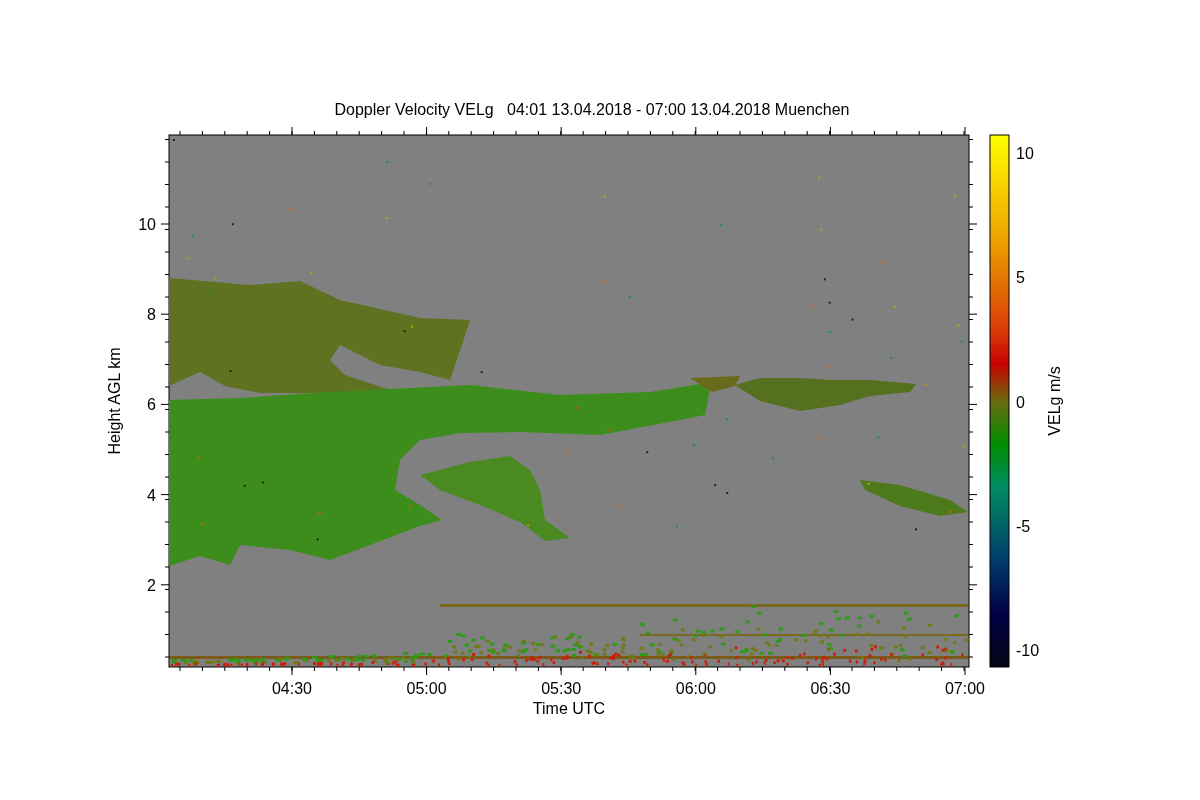 Image resolution: width=1200 pixels, height=800 pixels. What do you see at coordinates (569, 708) in the screenshot?
I see `x-axis-label: Time UTC` at bounding box center [569, 708].